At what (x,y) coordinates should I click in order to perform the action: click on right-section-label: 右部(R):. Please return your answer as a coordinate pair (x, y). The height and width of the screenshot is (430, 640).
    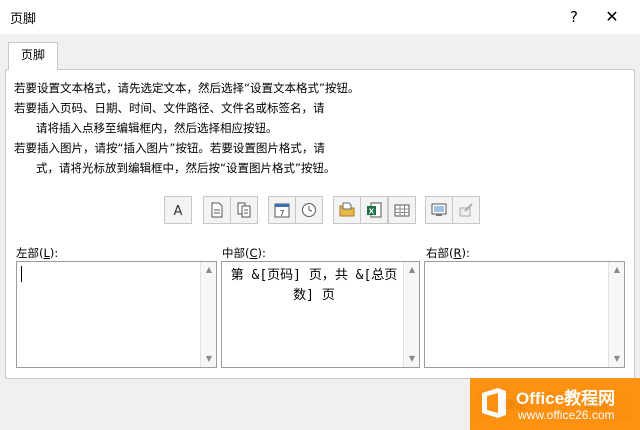
    Looking at the image, I should click on (448, 253).